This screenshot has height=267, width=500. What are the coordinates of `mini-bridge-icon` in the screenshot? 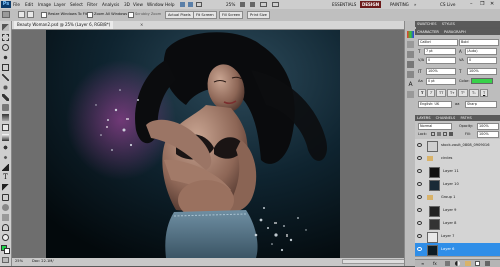 It's located at (190, 4).